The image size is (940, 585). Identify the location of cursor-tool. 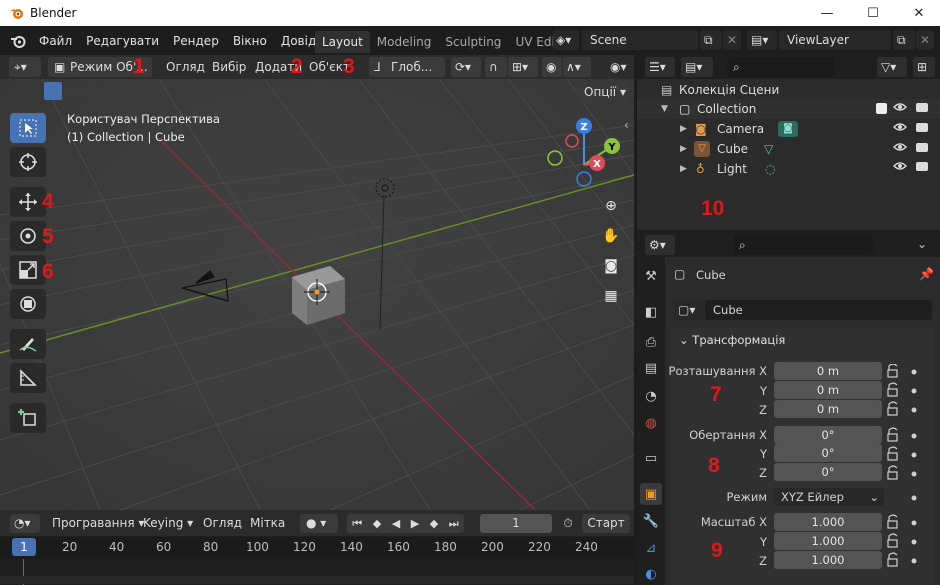
(28, 162).